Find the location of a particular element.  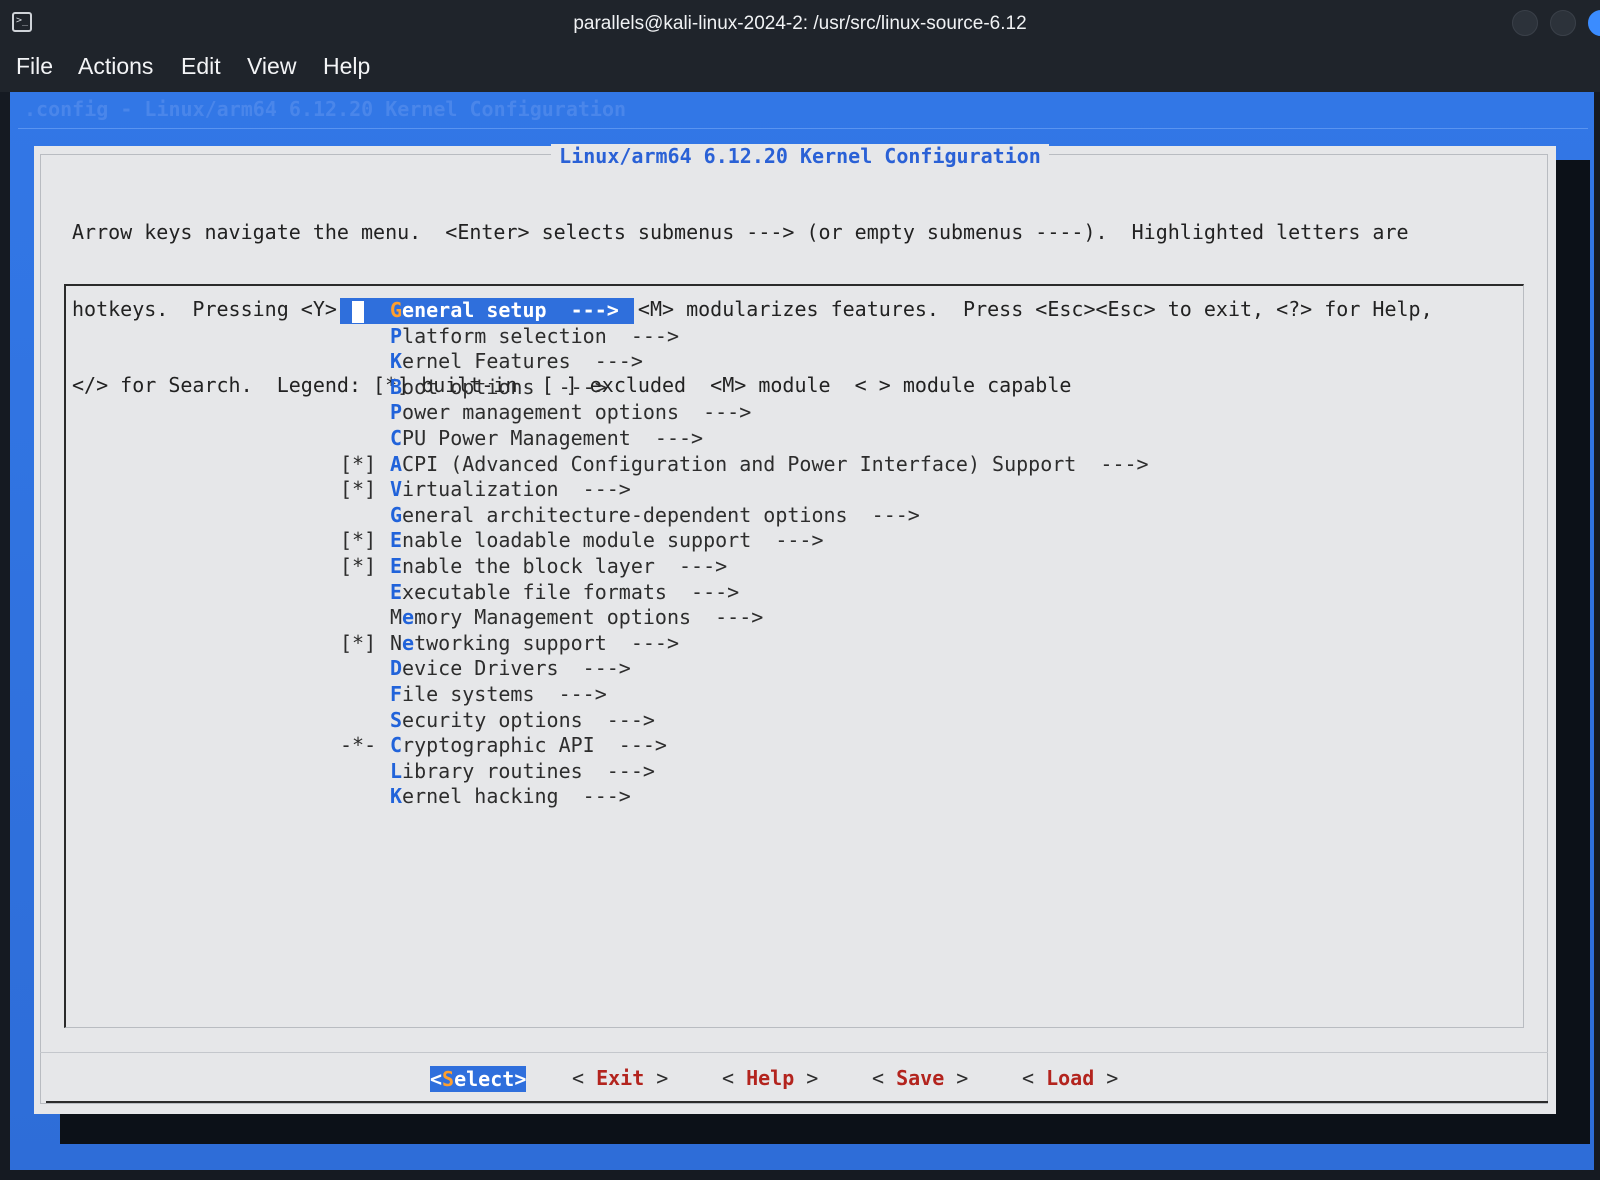

menu-item-hotkey: e is located at coordinates (408, 642).